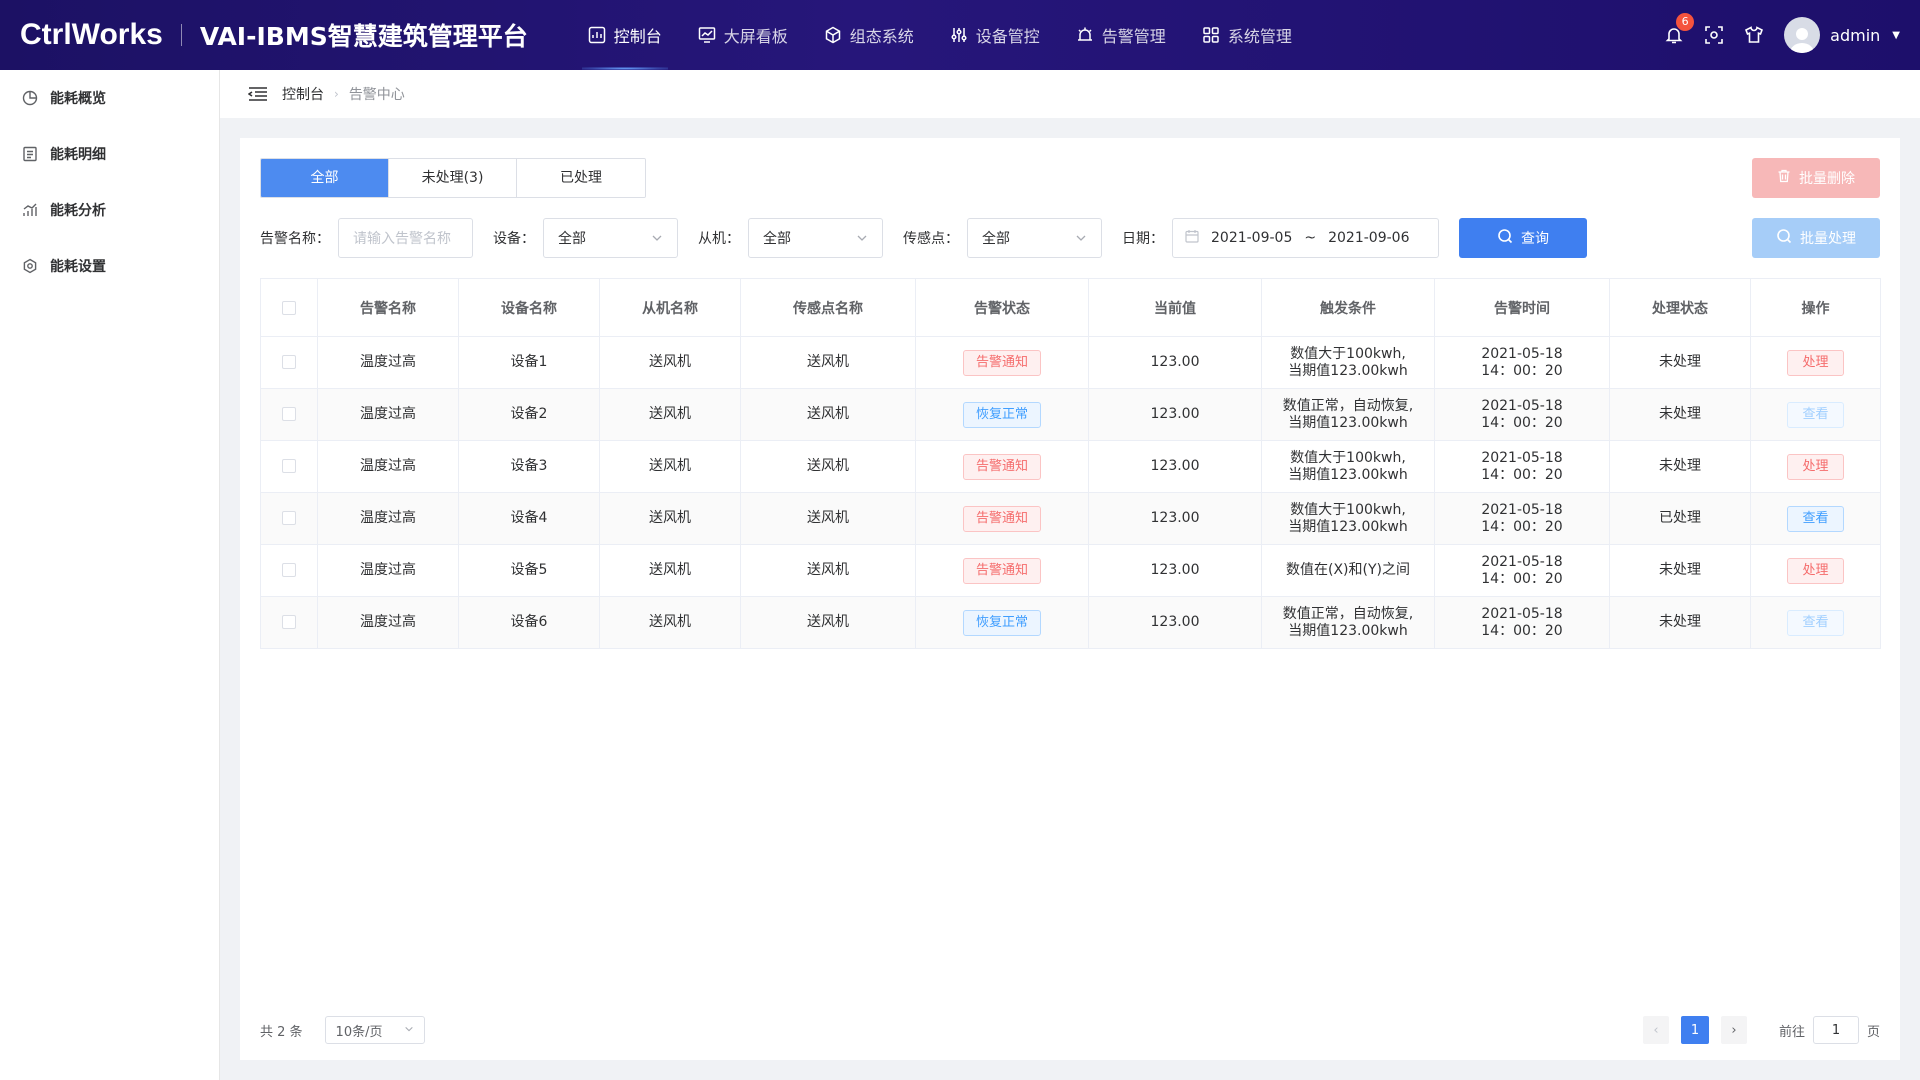 The width and height of the screenshot is (1920, 1080). What do you see at coordinates (581, 178) in the screenshot?
I see `tab-processed: 已处理` at bounding box center [581, 178].